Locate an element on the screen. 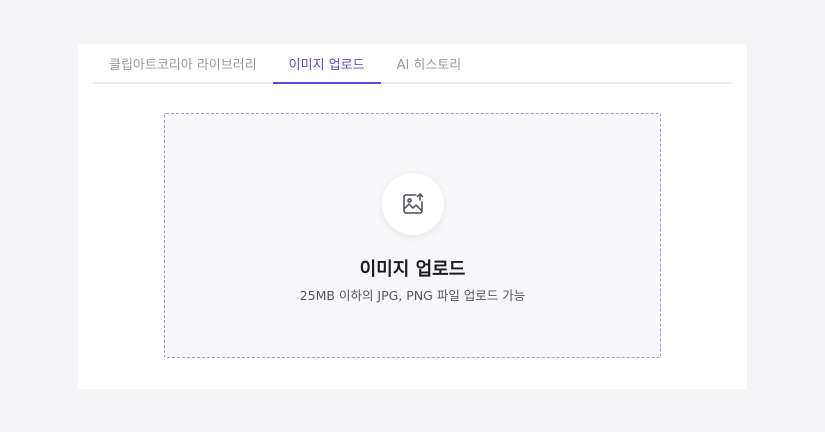 The width and height of the screenshot is (825, 432). upload-description: 25MB 이하의 JPG, PNG 파일 업로드 가능 is located at coordinates (412, 295).